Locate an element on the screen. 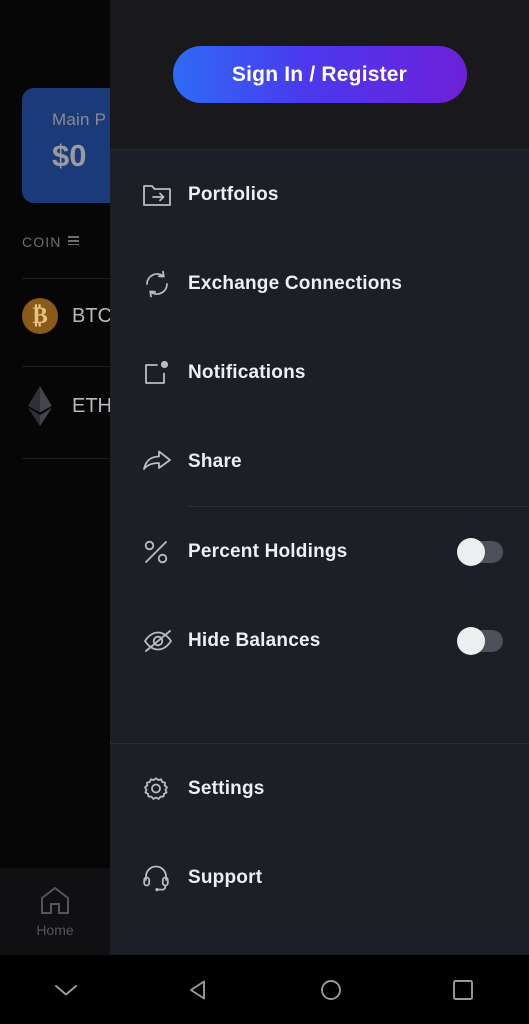 This screenshot has width=529, height=1024. coin-row-eth: ETH is located at coordinates (67, 406).